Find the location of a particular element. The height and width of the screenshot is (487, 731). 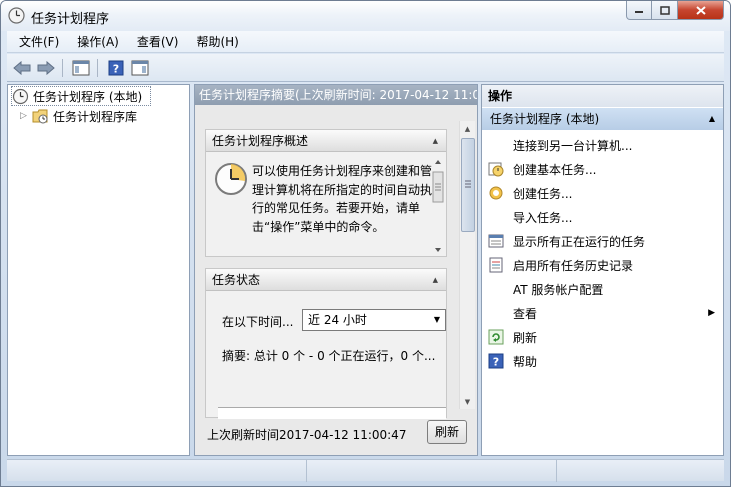

overview-scrollbar is located at coordinates (438, 206).